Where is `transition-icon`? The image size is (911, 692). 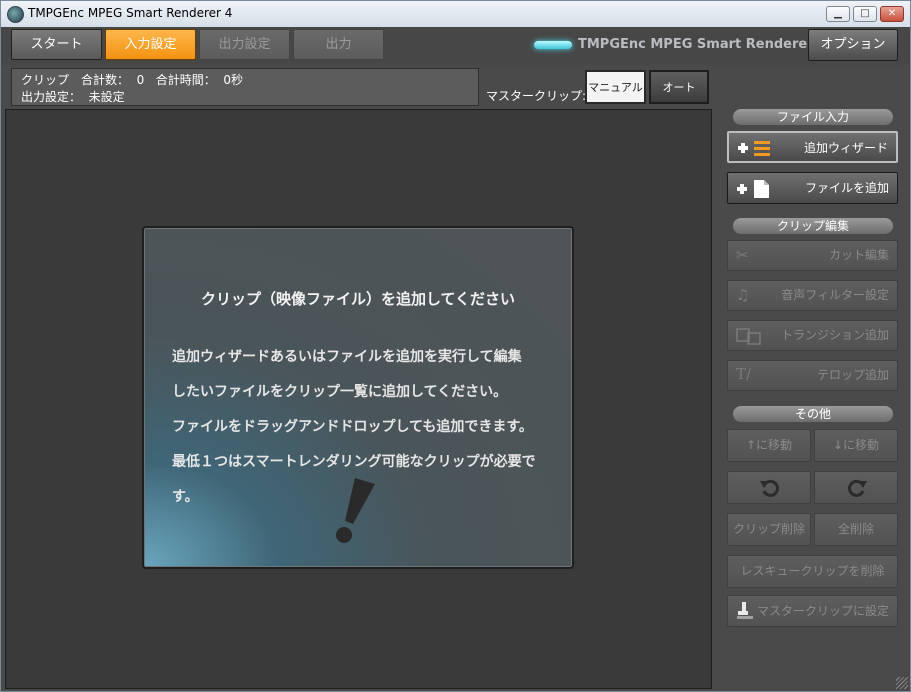
transition-icon is located at coordinates (748, 336).